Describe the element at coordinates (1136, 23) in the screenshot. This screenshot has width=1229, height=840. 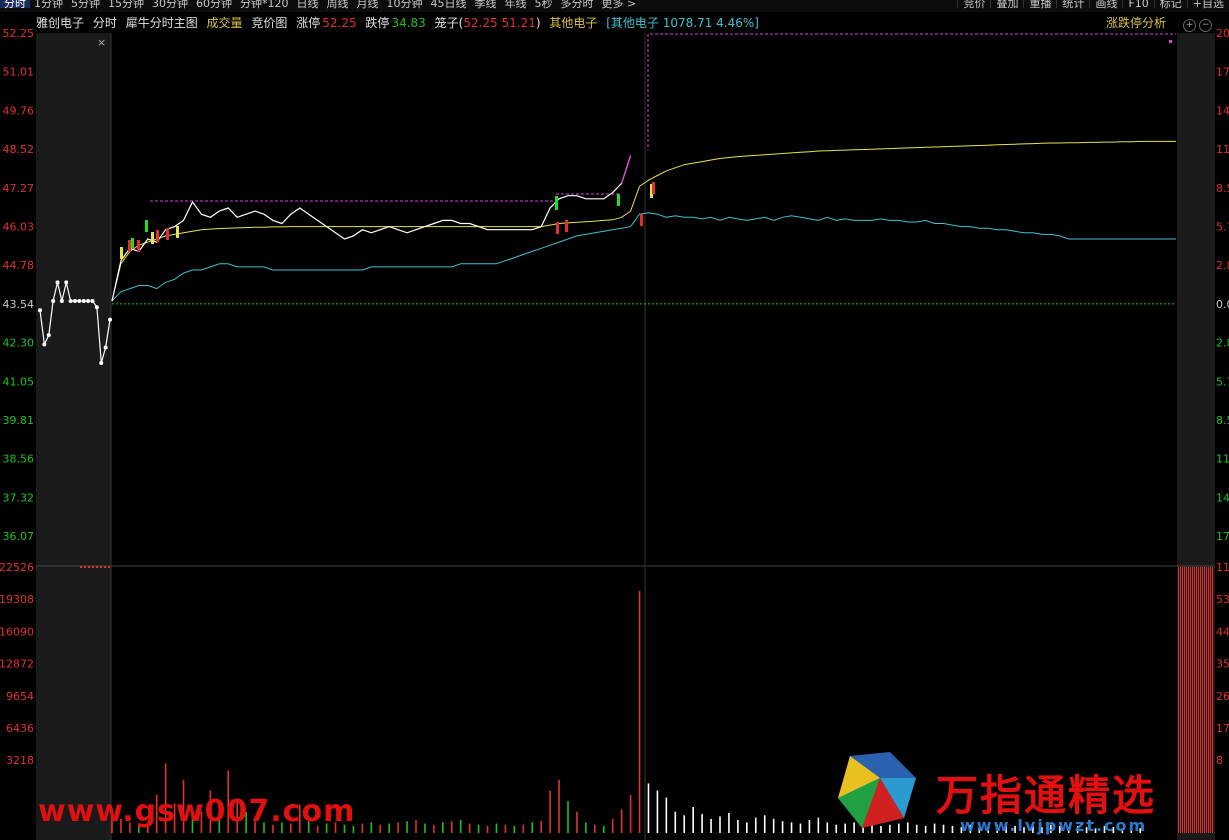
I see `limit-analysis-button: 涨跌停分析` at that location.